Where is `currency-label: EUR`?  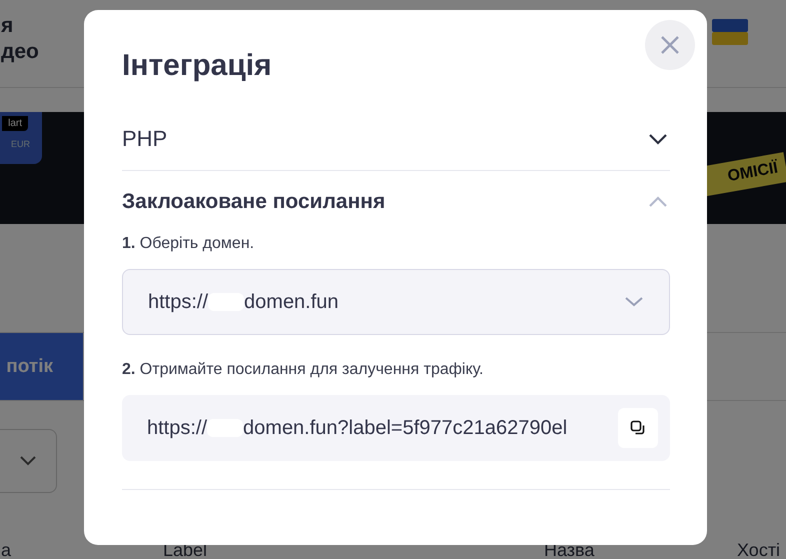 currency-label: EUR is located at coordinates (20, 144).